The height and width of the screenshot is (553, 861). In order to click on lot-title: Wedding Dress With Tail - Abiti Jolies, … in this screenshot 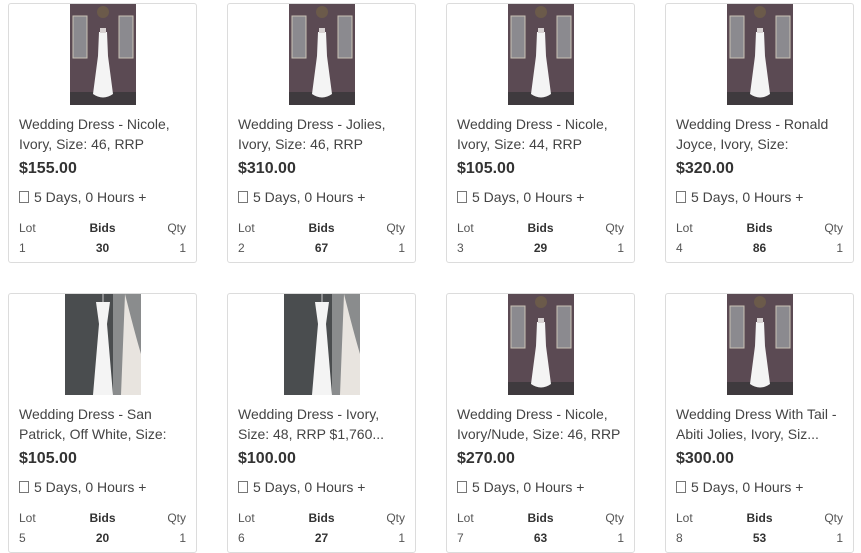, I will do `click(762, 424)`.